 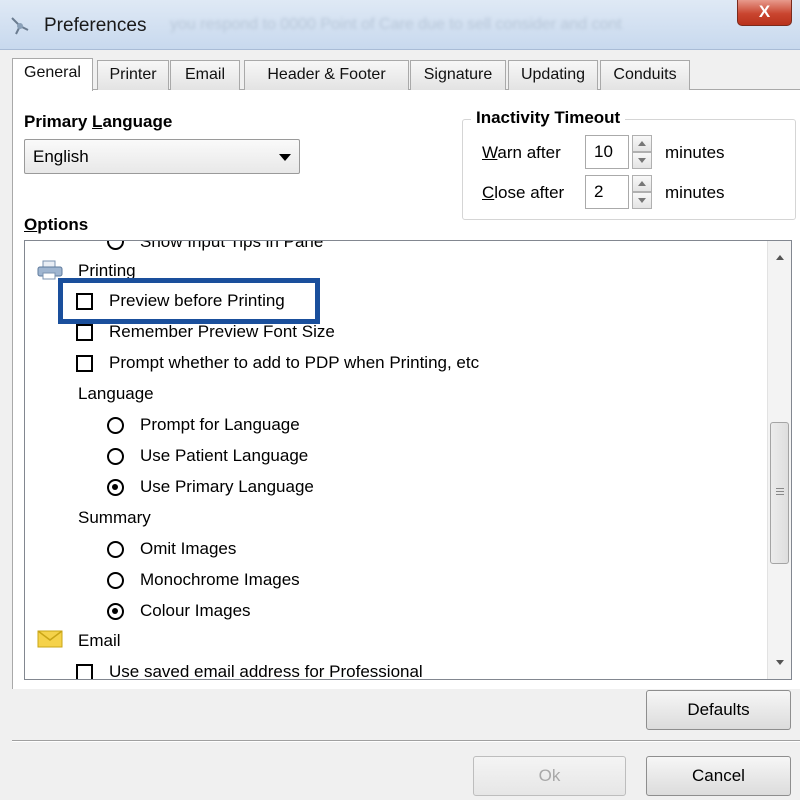 I want to click on printer-icon, so click(x=50, y=270).